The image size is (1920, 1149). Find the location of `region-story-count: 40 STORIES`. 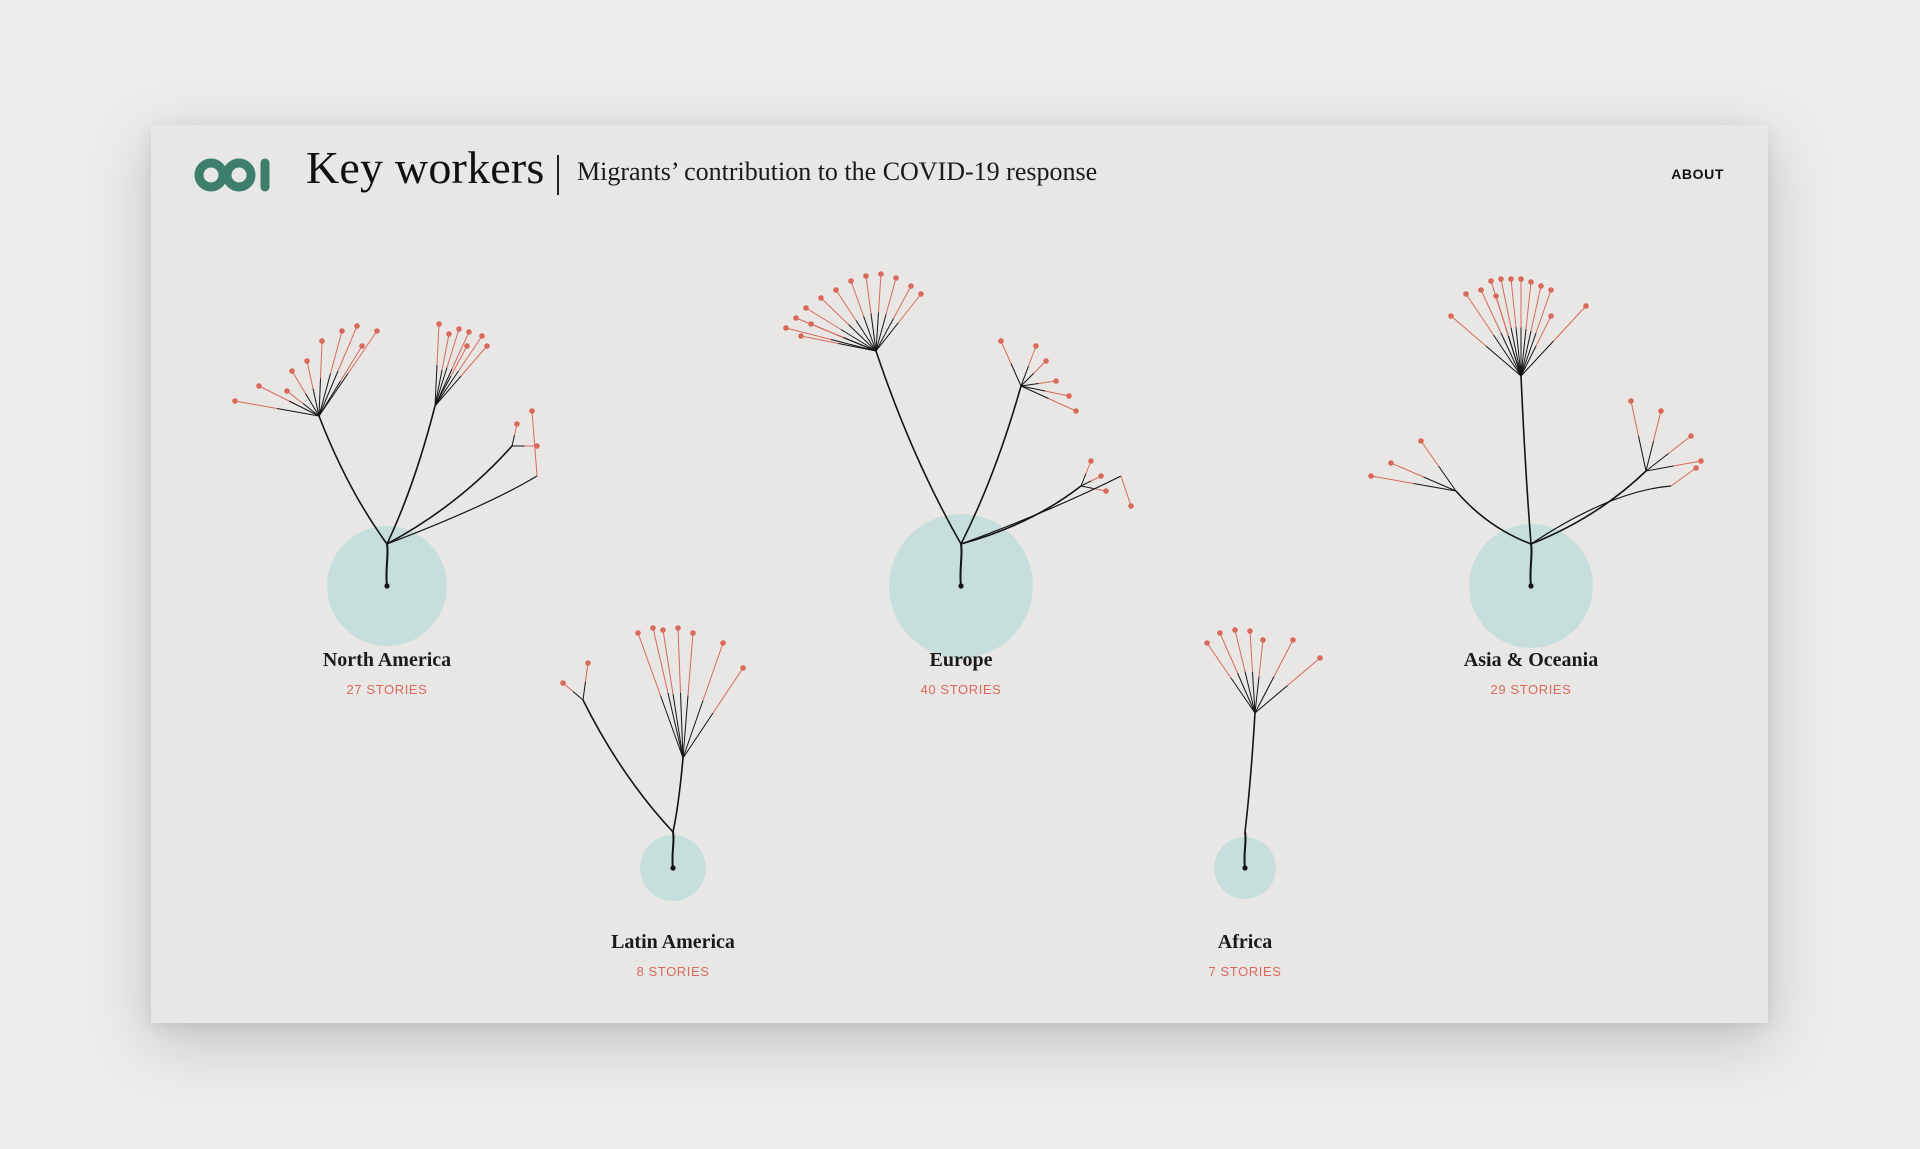

region-story-count: 40 STORIES is located at coordinates (961, 689).